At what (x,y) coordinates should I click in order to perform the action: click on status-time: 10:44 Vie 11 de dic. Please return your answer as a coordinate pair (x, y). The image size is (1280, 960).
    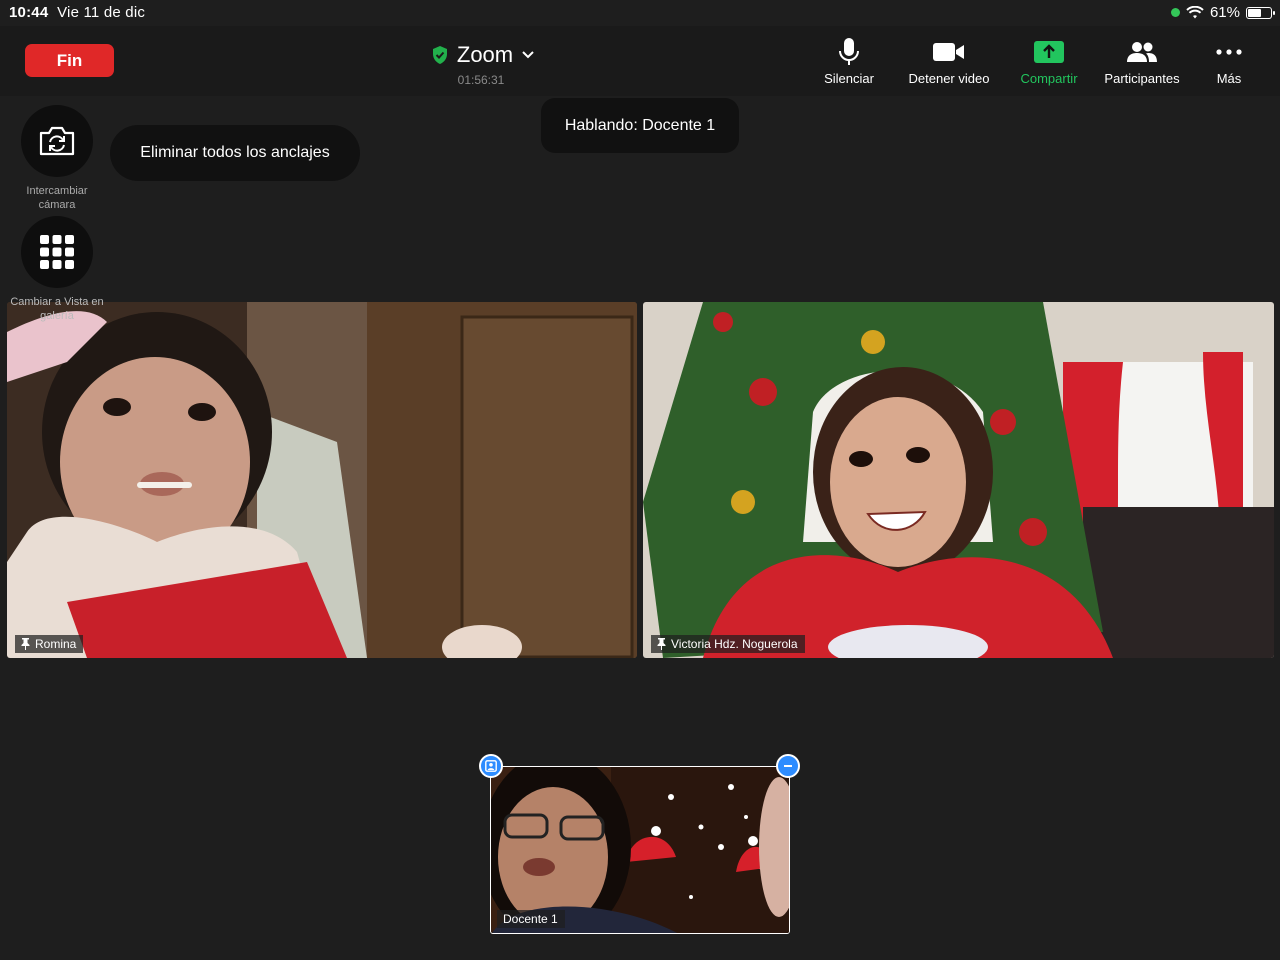
    Looking at the image, I should click on (77, 12).